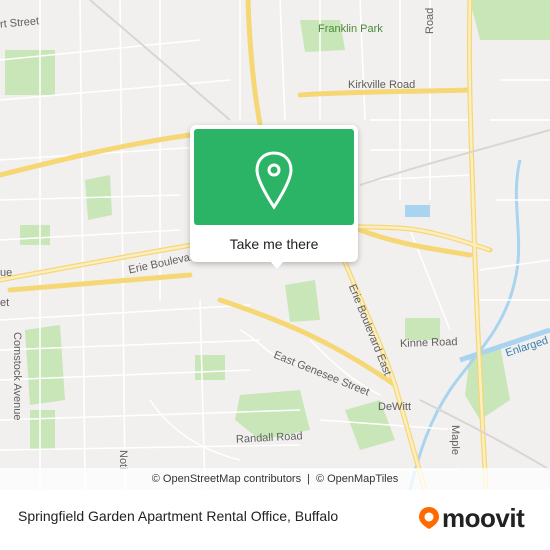 This screenshot has height=550, width=550. Describe the element at coordinates (123, 460) in the screenshot. I see `map-label-noti: Noti` at that location.